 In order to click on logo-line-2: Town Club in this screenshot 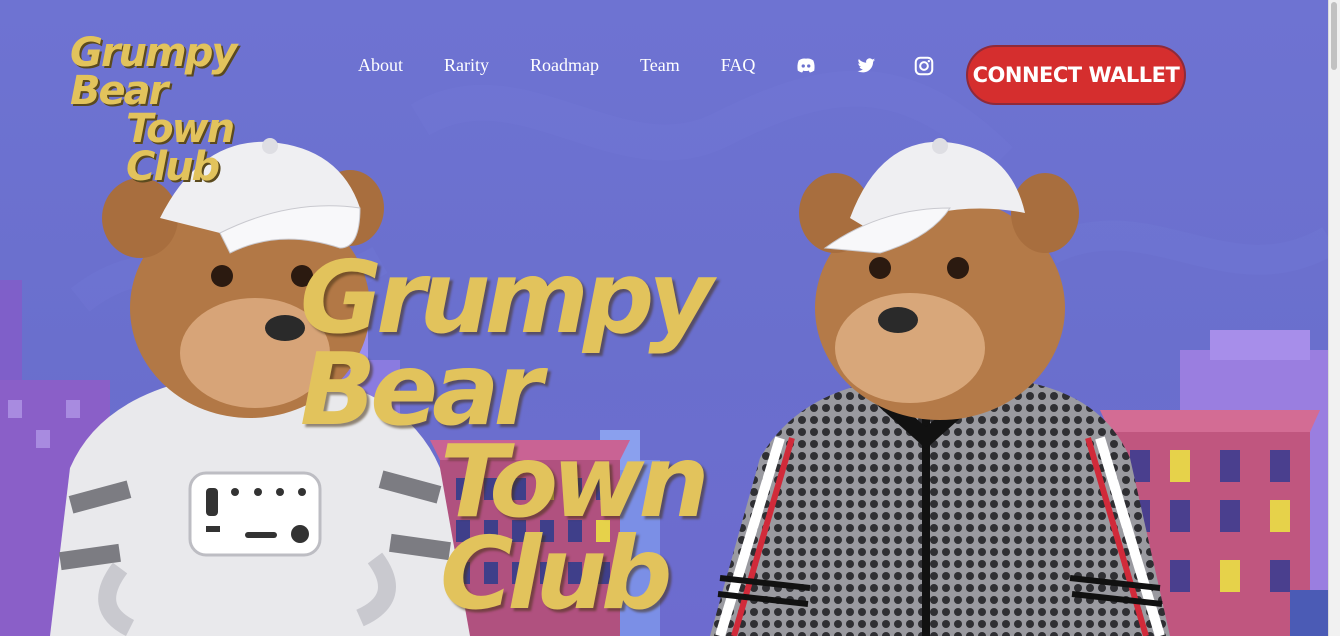, I will do `click(180, 148)`.